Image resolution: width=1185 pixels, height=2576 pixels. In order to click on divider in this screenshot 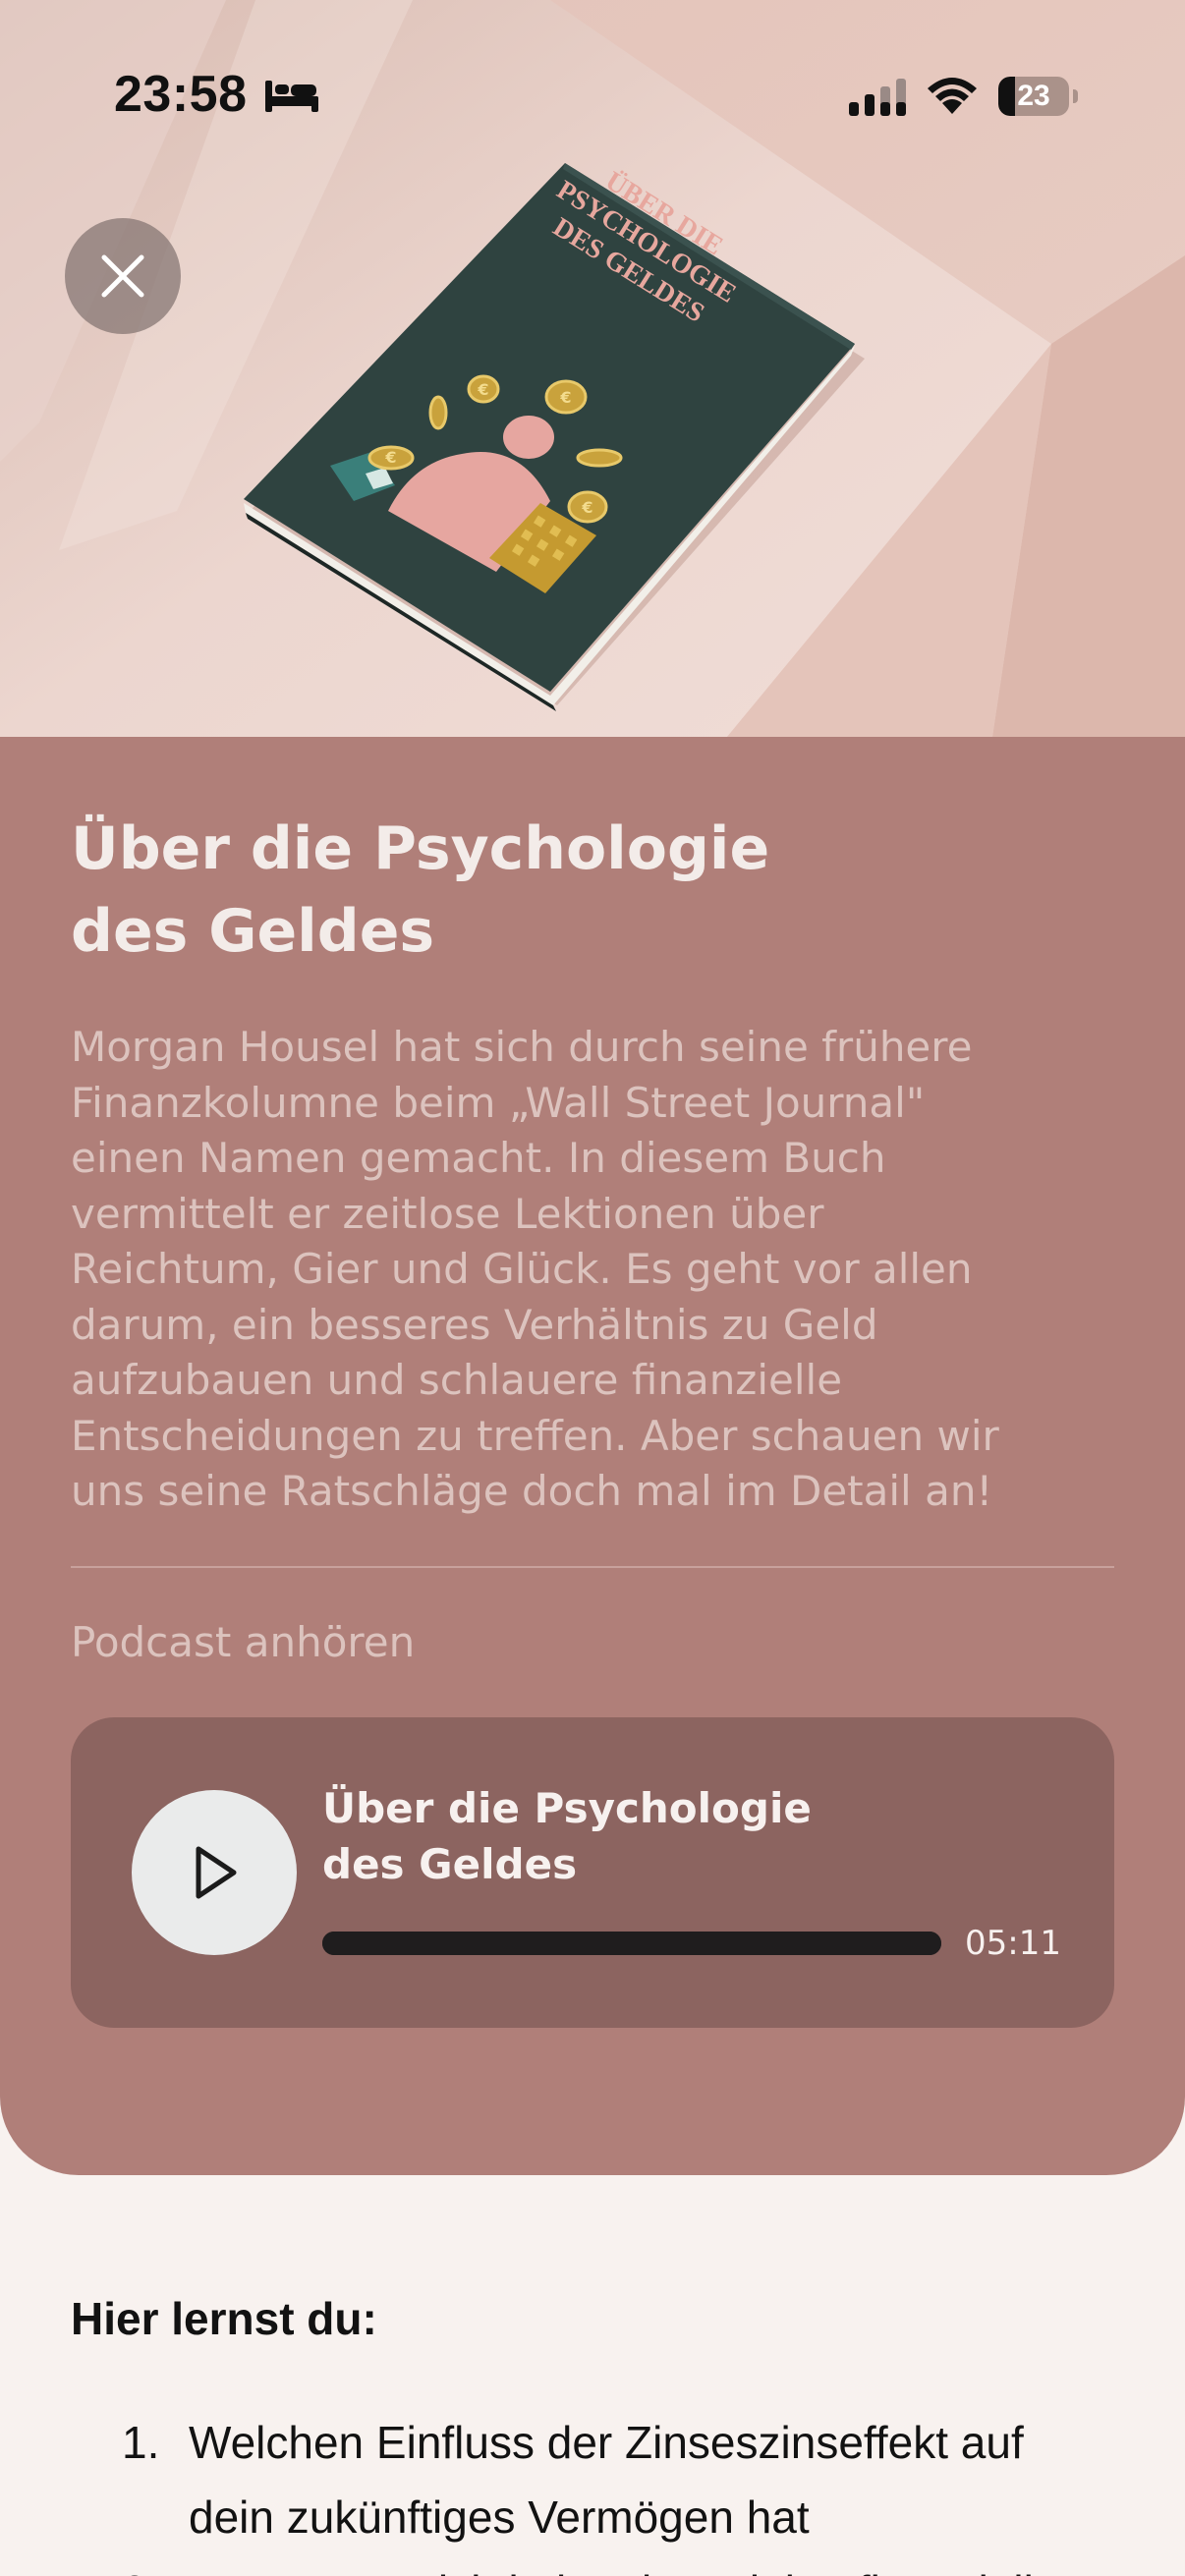, I will do `click(592, 1567)`.